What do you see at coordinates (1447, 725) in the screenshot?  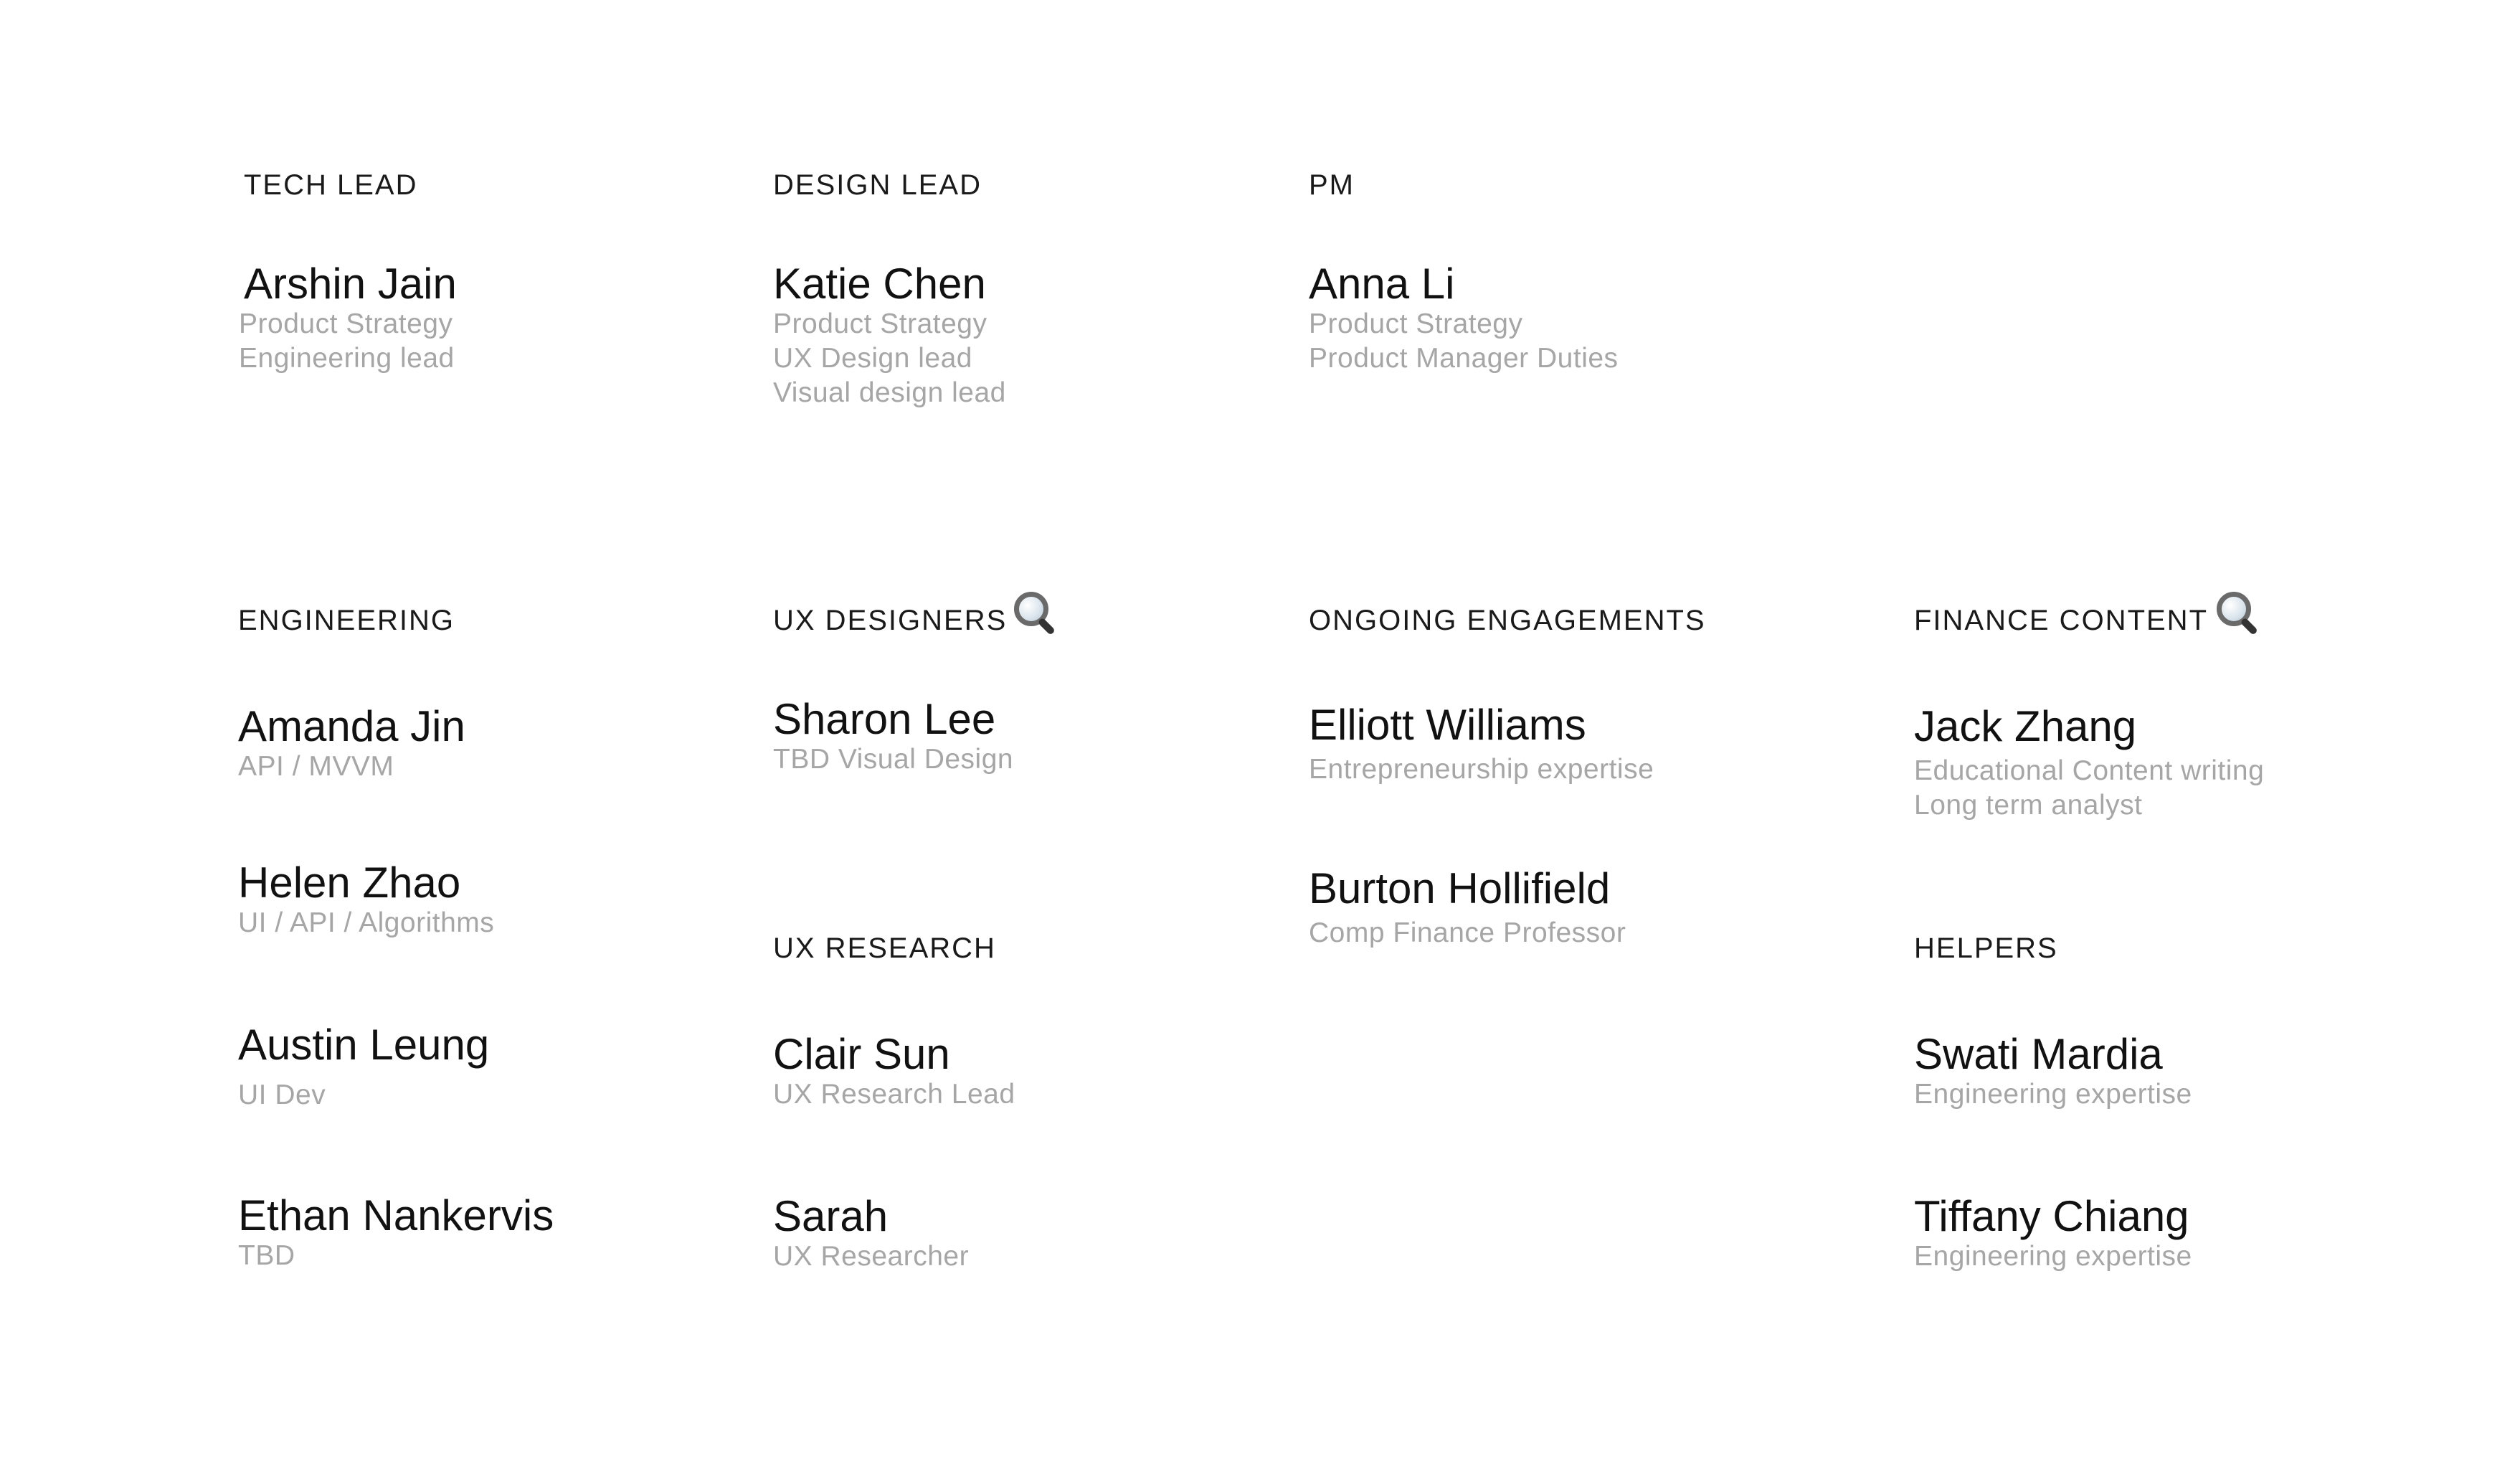 I see `person-name: Elliott Williams` at bounding box center [1447, 725].